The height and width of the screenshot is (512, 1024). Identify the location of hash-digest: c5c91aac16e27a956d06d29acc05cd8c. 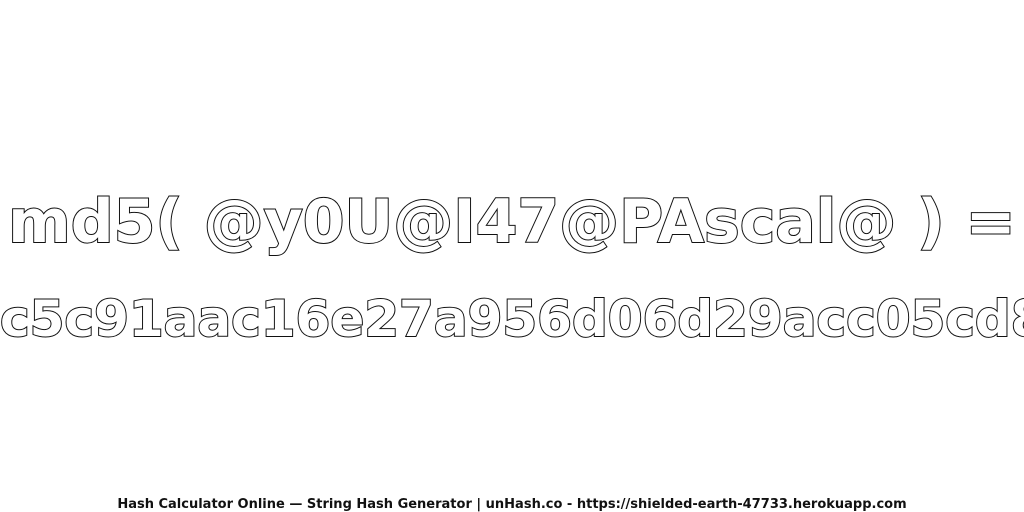
(512, 319).